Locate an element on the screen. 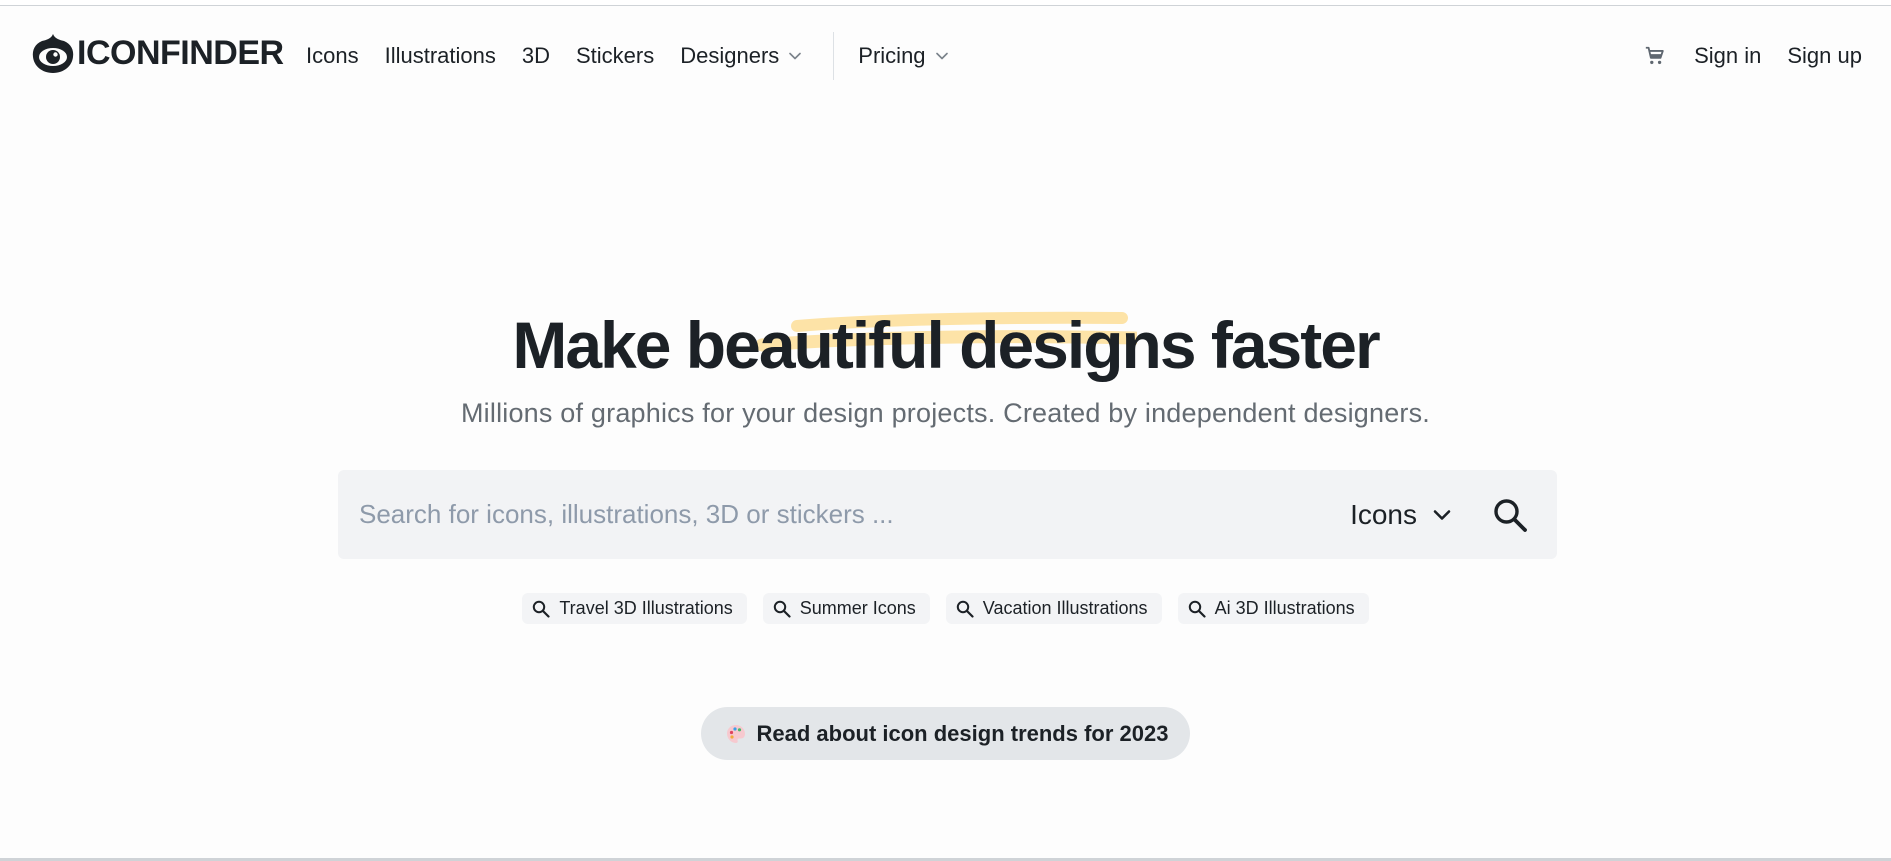 This screenshot has width=1891, height=861. hero: Make beautiful designs faster is located at coordinates (945, 345).